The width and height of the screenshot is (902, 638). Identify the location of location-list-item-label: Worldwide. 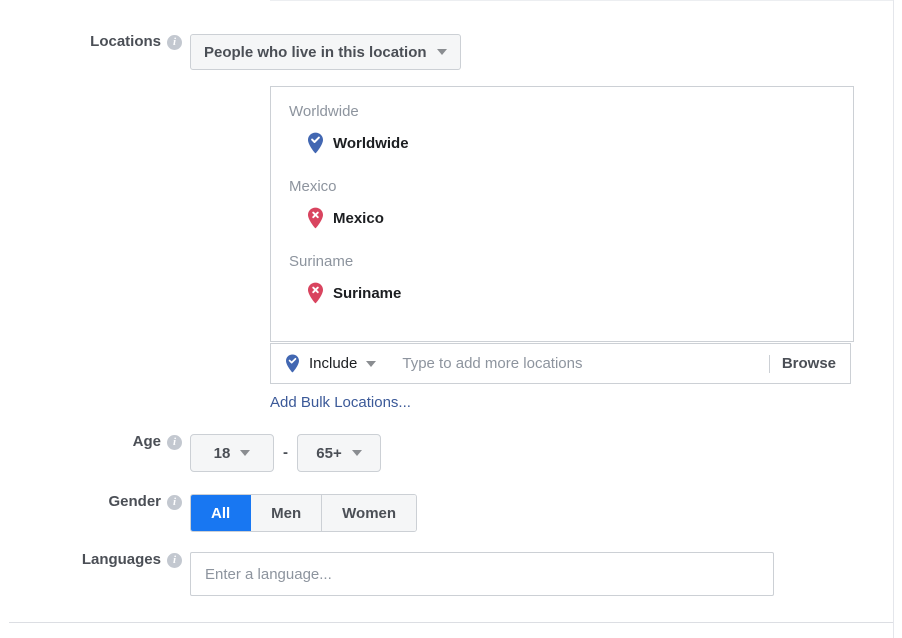
(371, 143).